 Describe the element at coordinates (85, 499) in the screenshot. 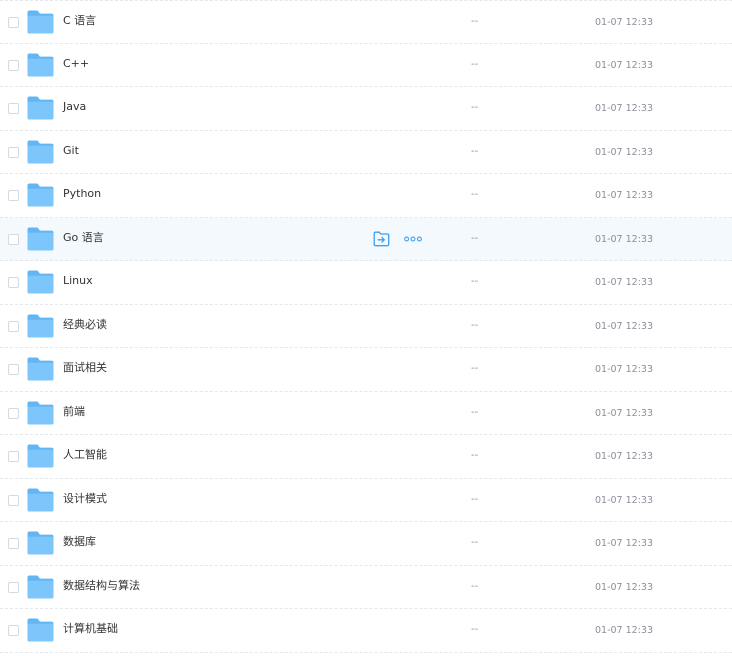

I see `file-name: 设计模式` at that location.